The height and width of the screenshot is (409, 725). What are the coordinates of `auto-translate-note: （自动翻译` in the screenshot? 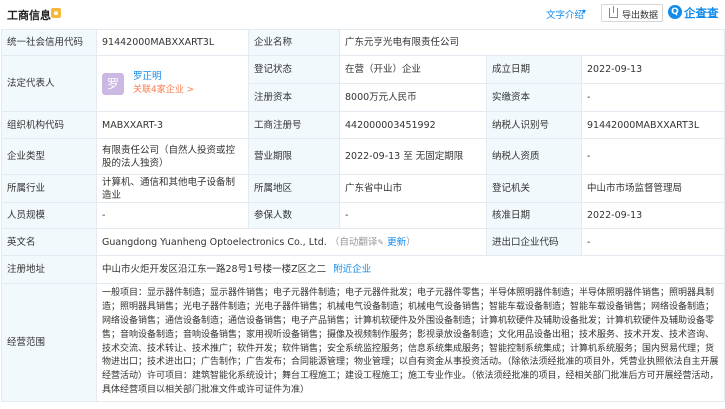 It's located at (353, 242).